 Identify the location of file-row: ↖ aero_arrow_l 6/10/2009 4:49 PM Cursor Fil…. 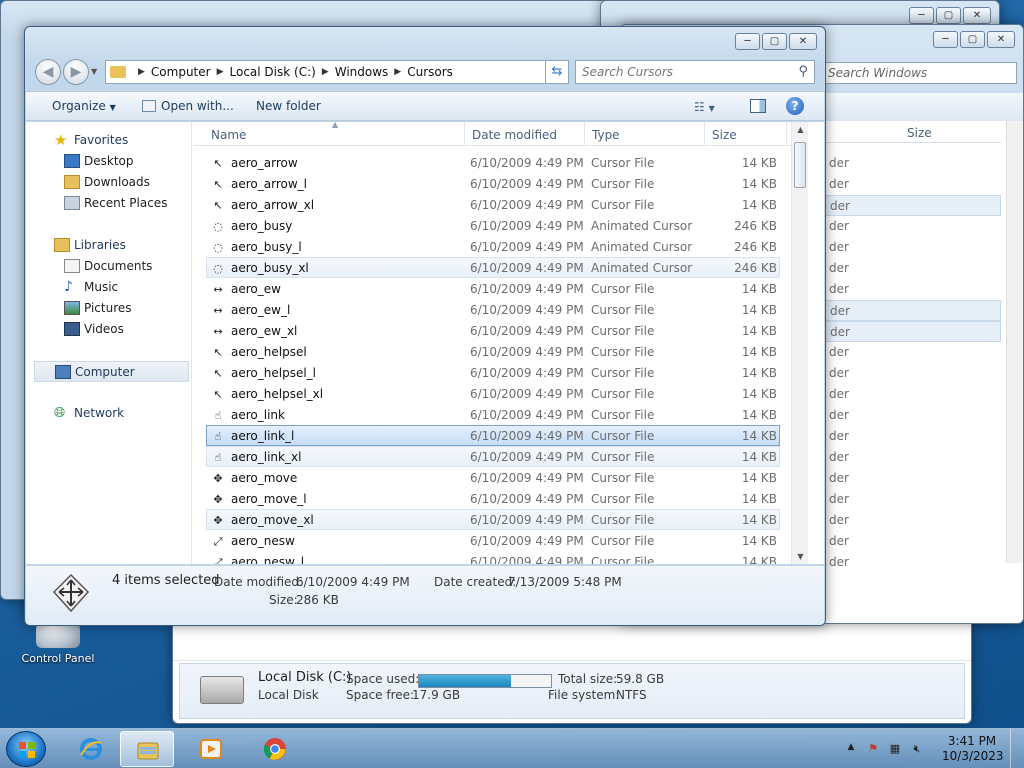
(493, 183).